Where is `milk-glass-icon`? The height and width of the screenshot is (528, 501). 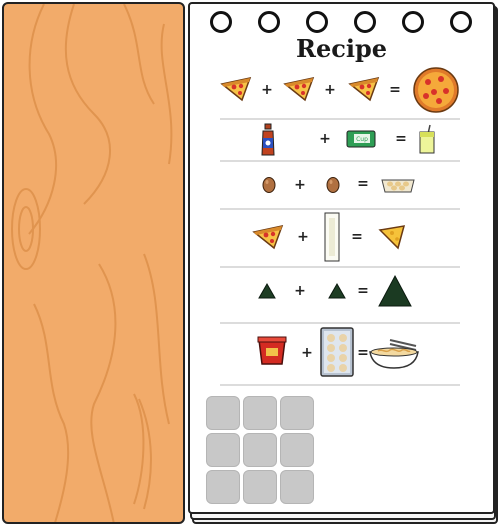 milk-glass-icon is located at coordinates (332, 237).